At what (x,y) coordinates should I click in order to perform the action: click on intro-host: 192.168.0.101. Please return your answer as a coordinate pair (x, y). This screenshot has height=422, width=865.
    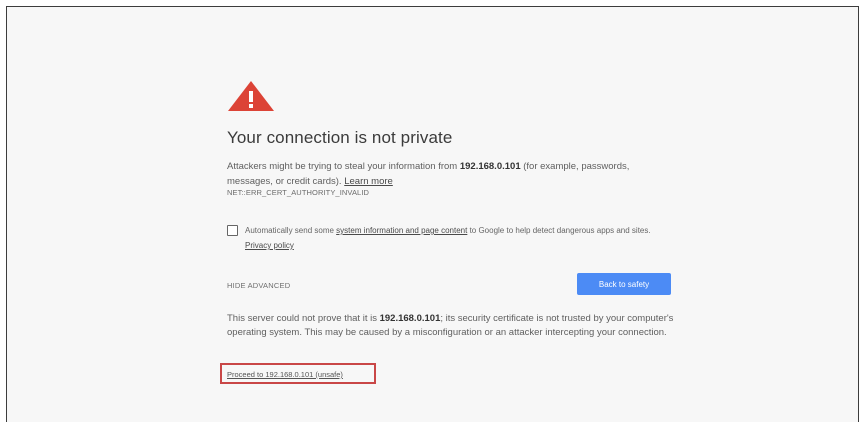
    Looking at the image, I should click on (490, 166).